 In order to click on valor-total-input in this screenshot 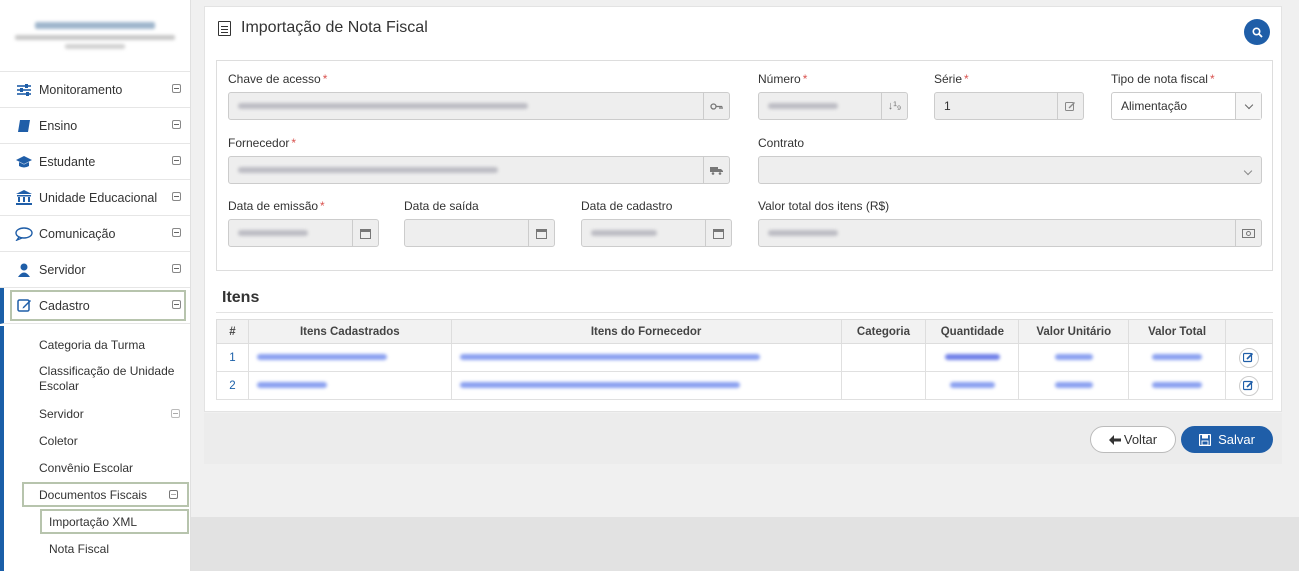, I will do `click(1010, 233)`.